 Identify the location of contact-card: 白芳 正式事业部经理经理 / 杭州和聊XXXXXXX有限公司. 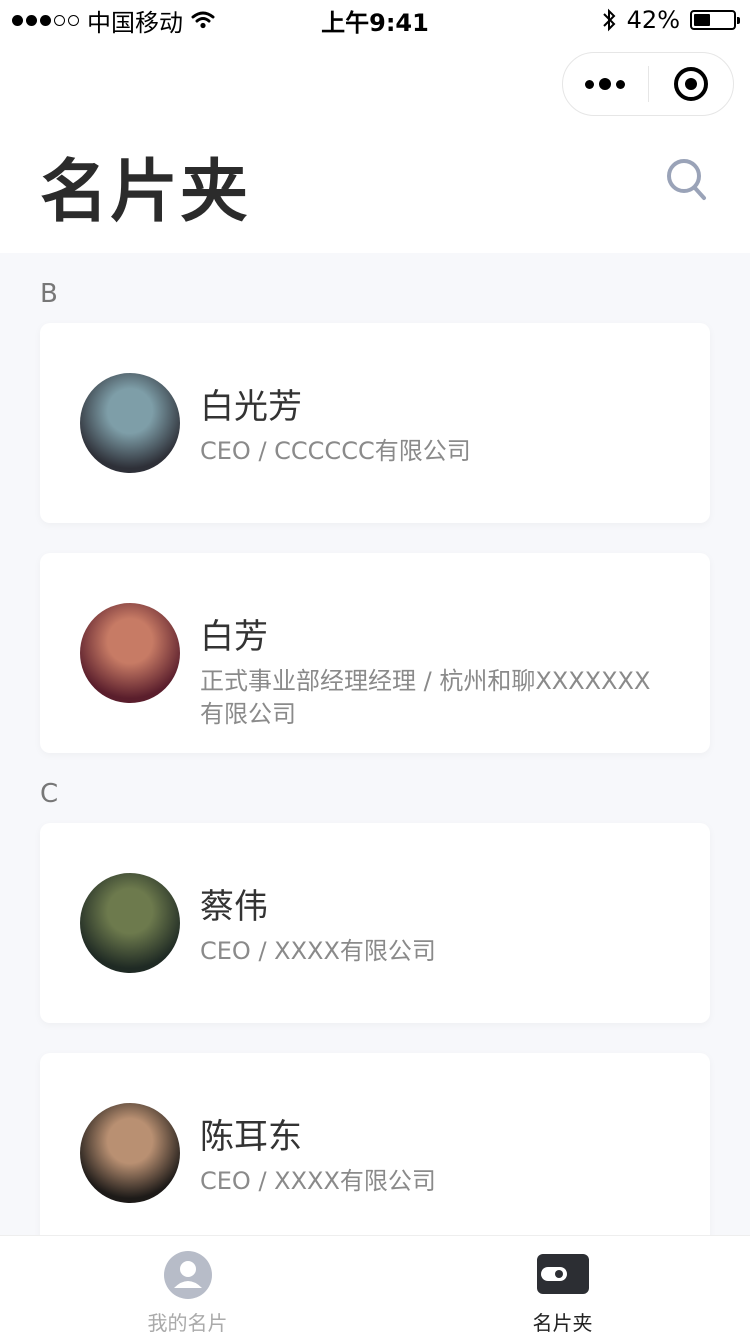
(375, 653).